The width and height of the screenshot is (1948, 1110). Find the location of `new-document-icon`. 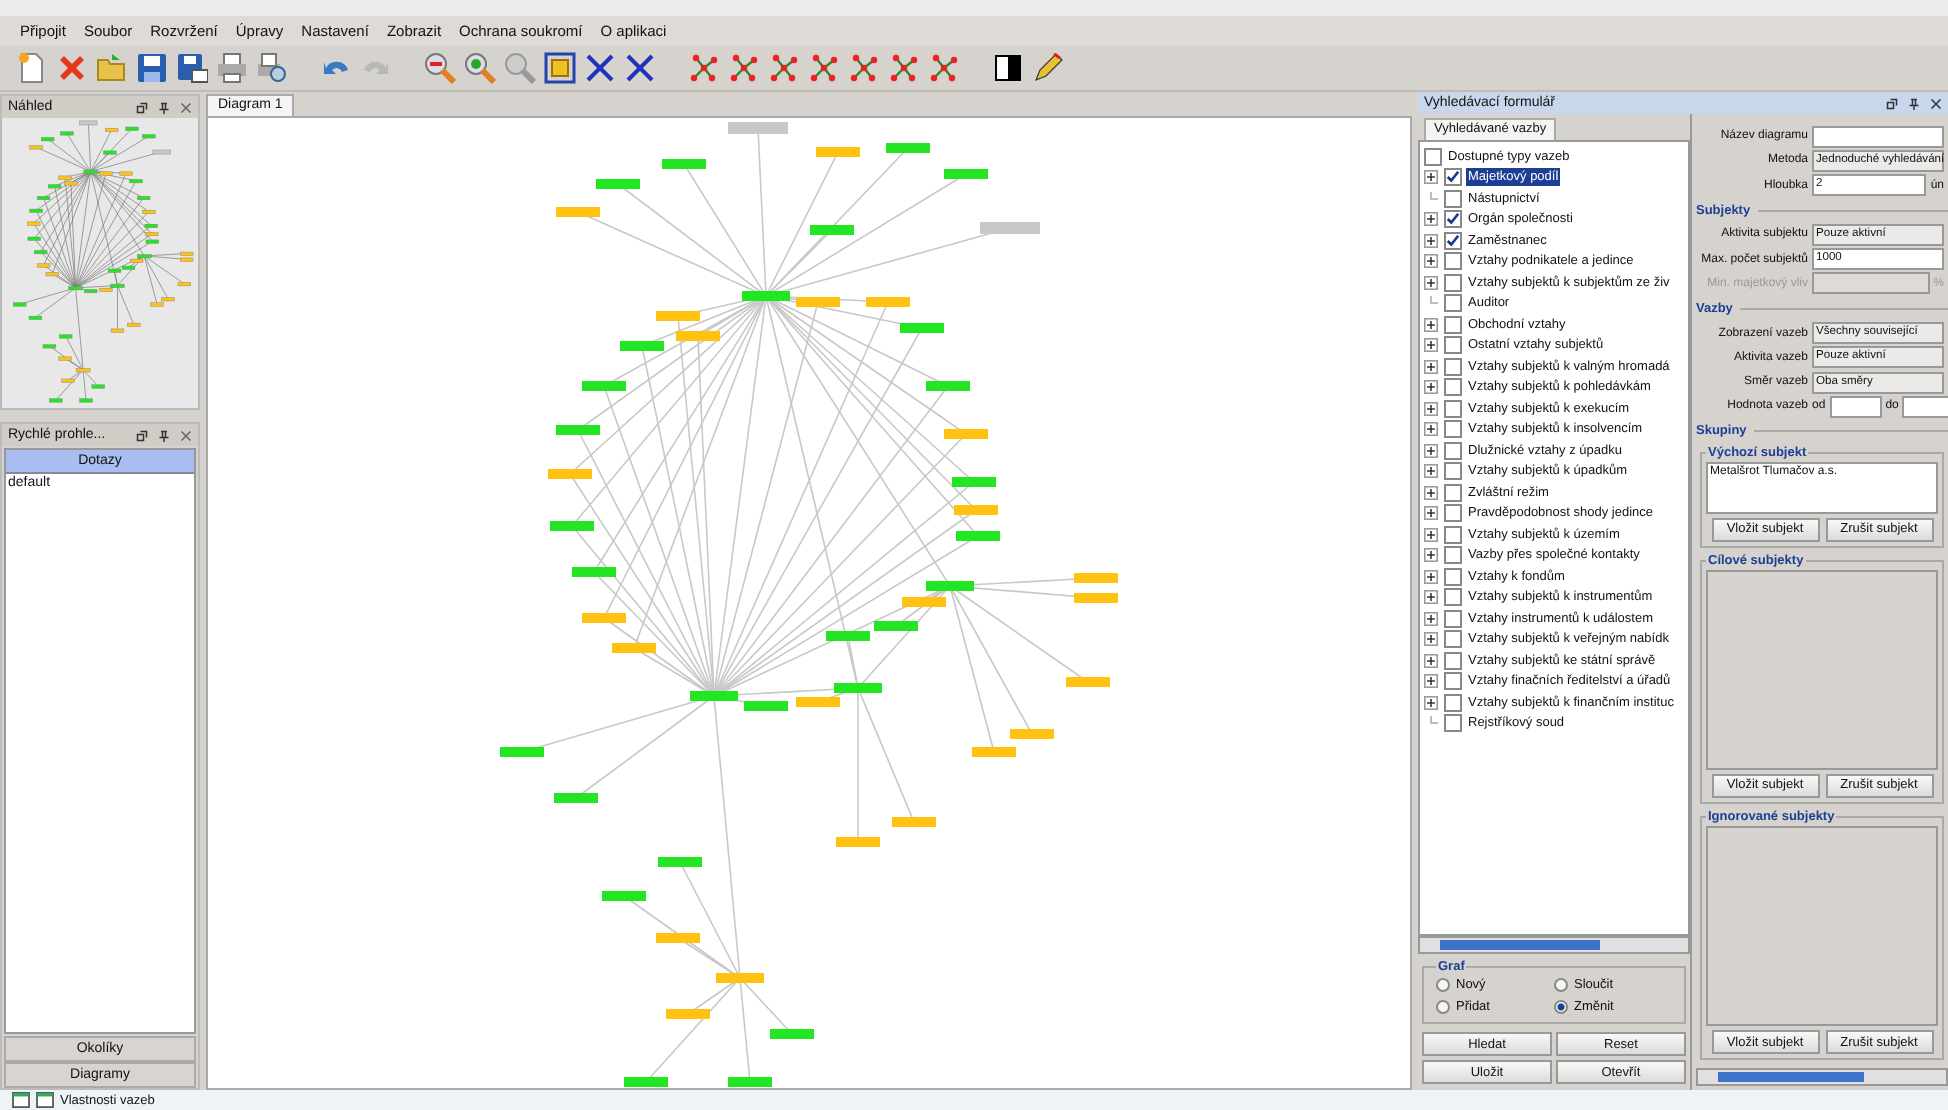

new-document-icon is located at coordinates (32, 68).